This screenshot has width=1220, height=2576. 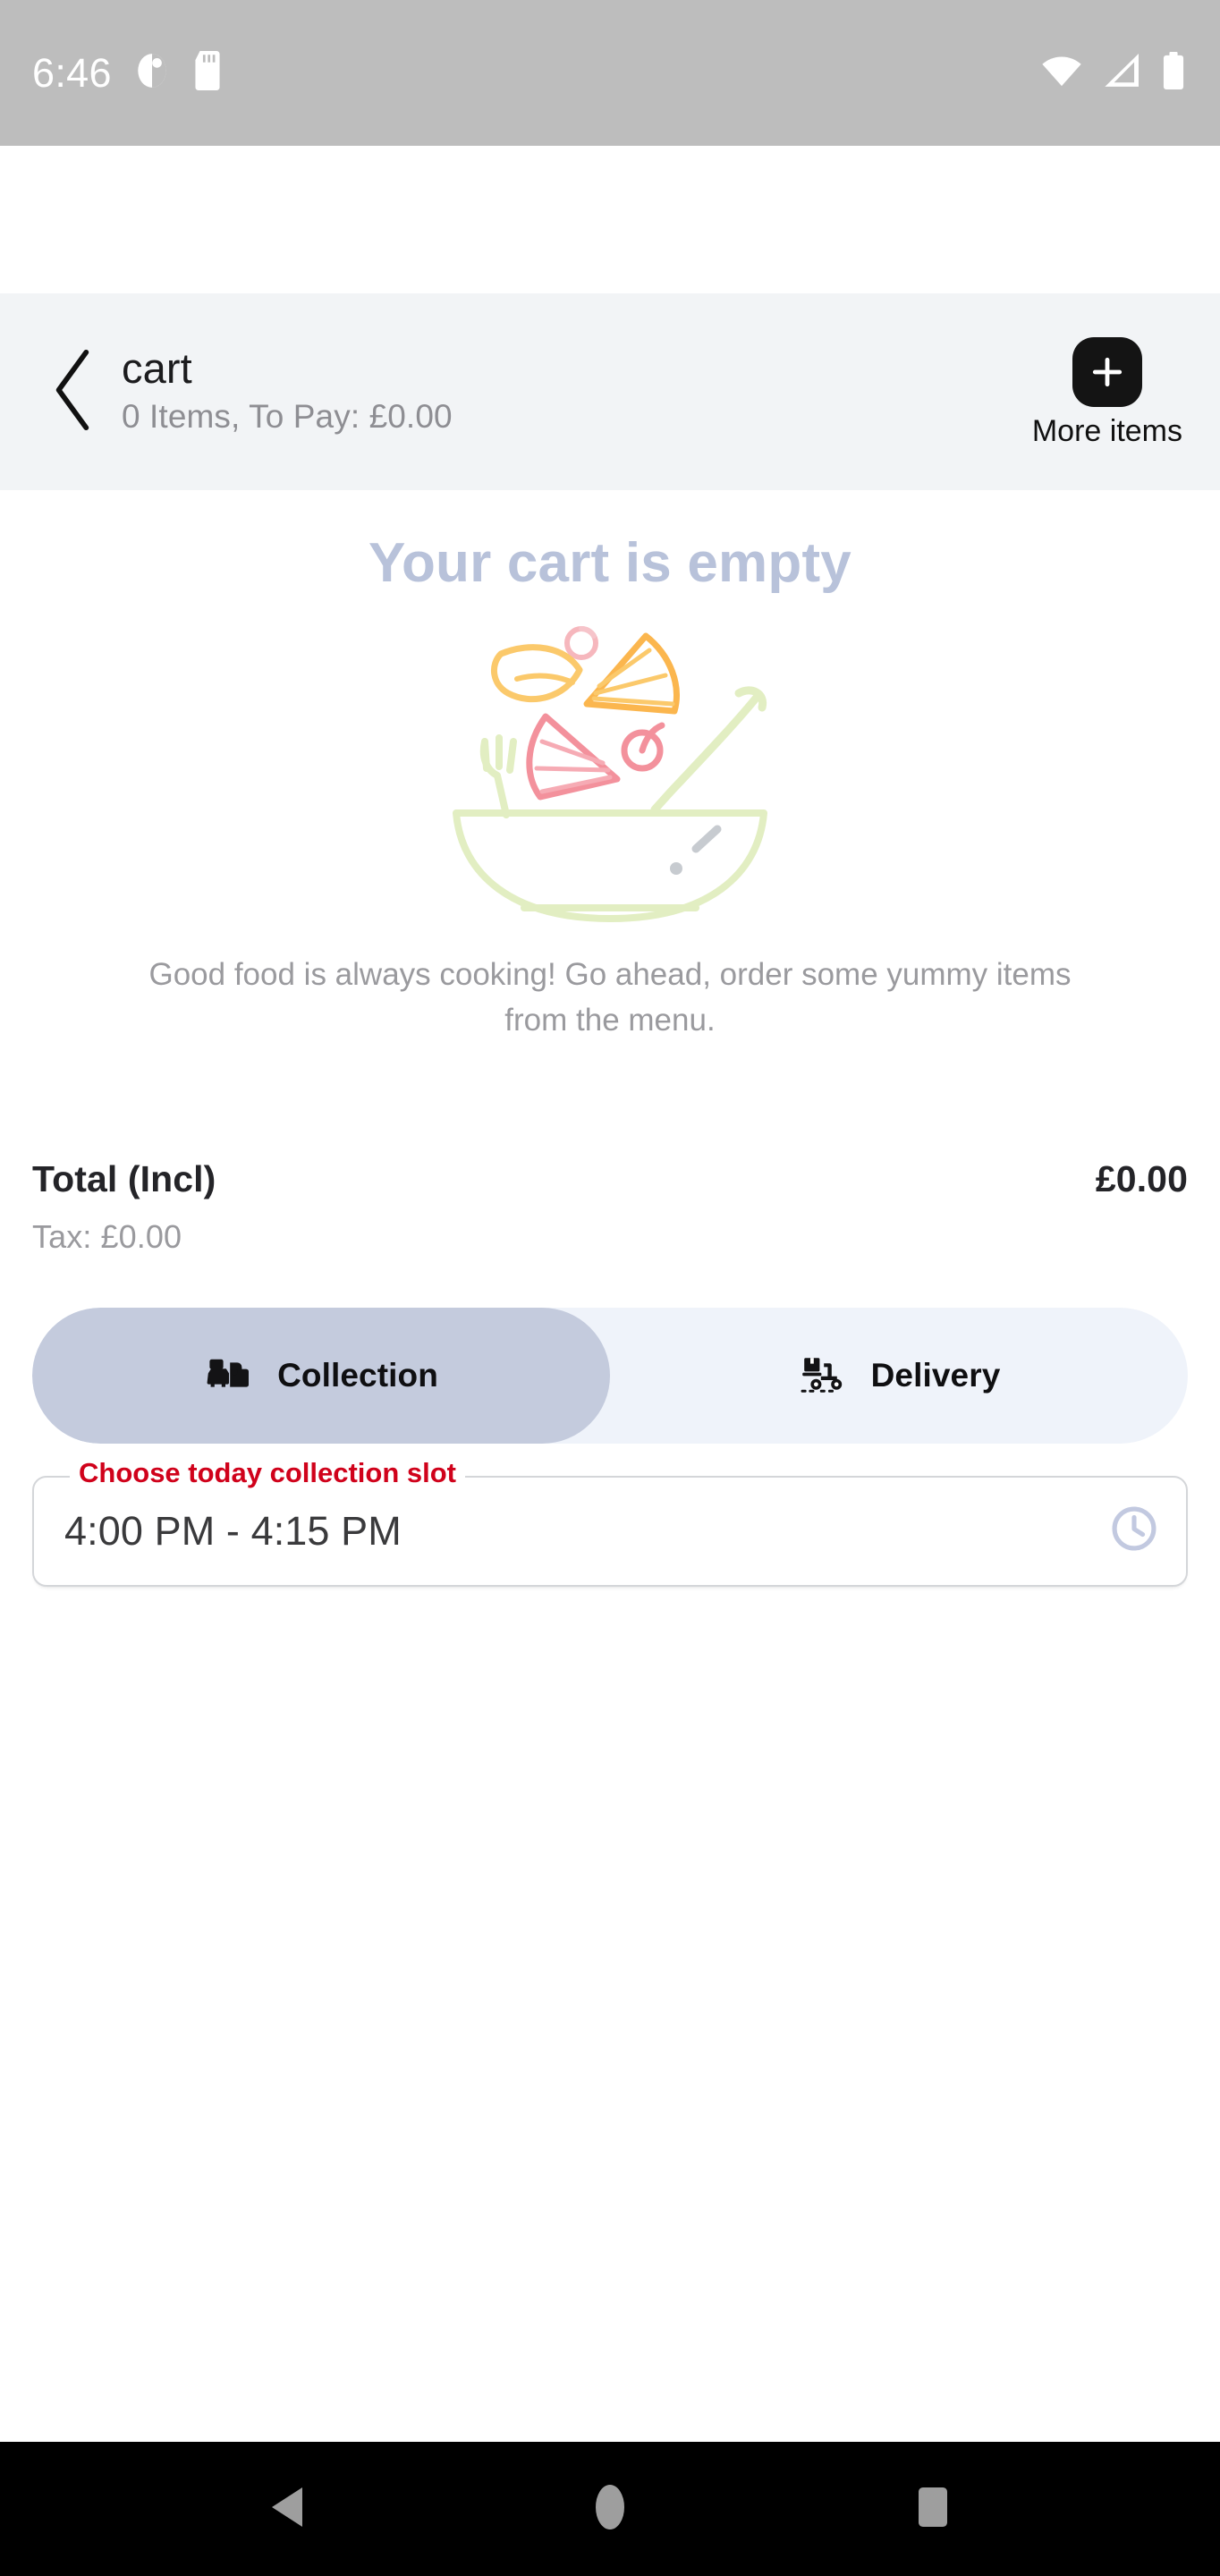 What do you see at coordinates (610, 73) in the screenshot?
I see `status-bar: 6:46` at bounding box center [610, 73].